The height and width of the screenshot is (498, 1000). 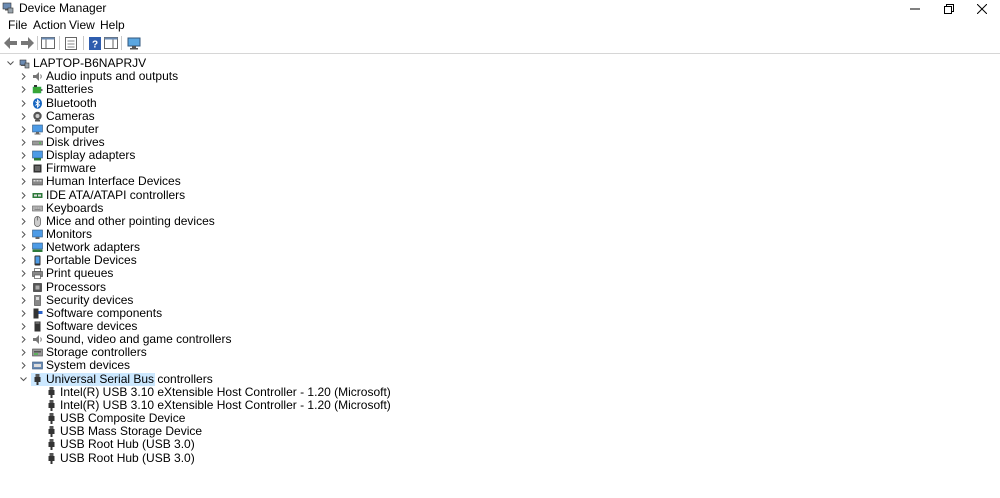 What do you see at coordinates (500, 234) in the screenshot?
I see `tree-category: Monitors` at bounding box center [500, 234].